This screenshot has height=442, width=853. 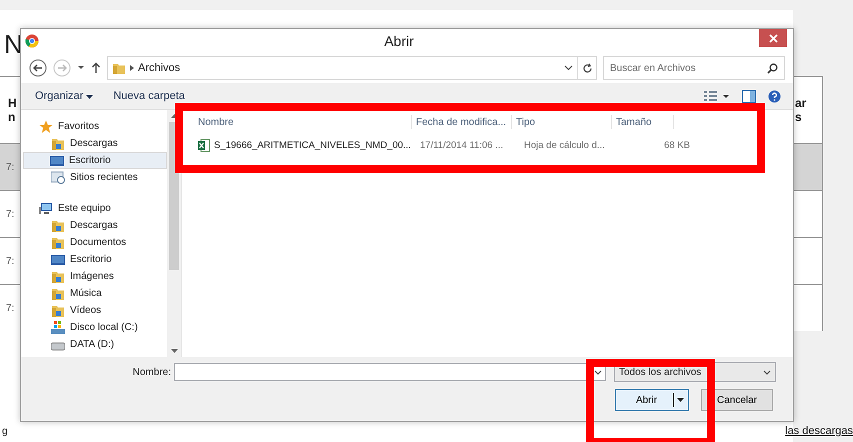 I want to click on nav-item: Imágenes, so click(x=94, y=276).